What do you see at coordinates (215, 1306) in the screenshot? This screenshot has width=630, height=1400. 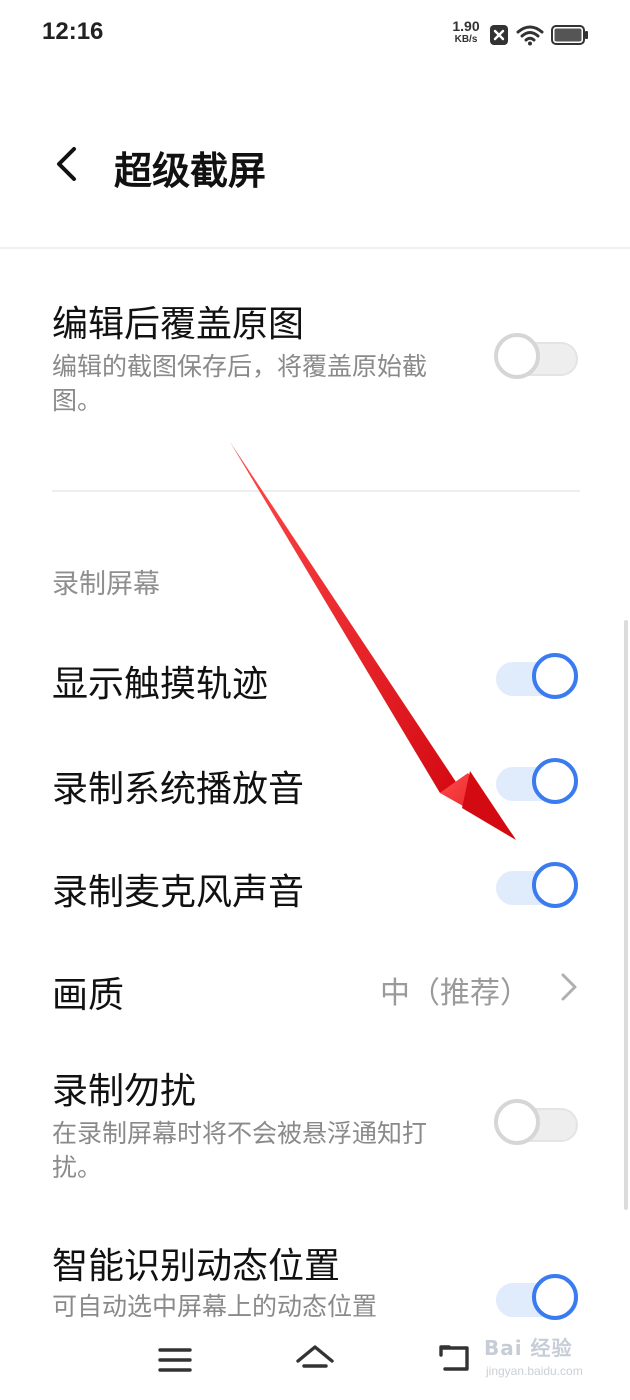 I see `setting-description: 可自动选中屏幕上的动态位置` at bounding box center [215, 1306].